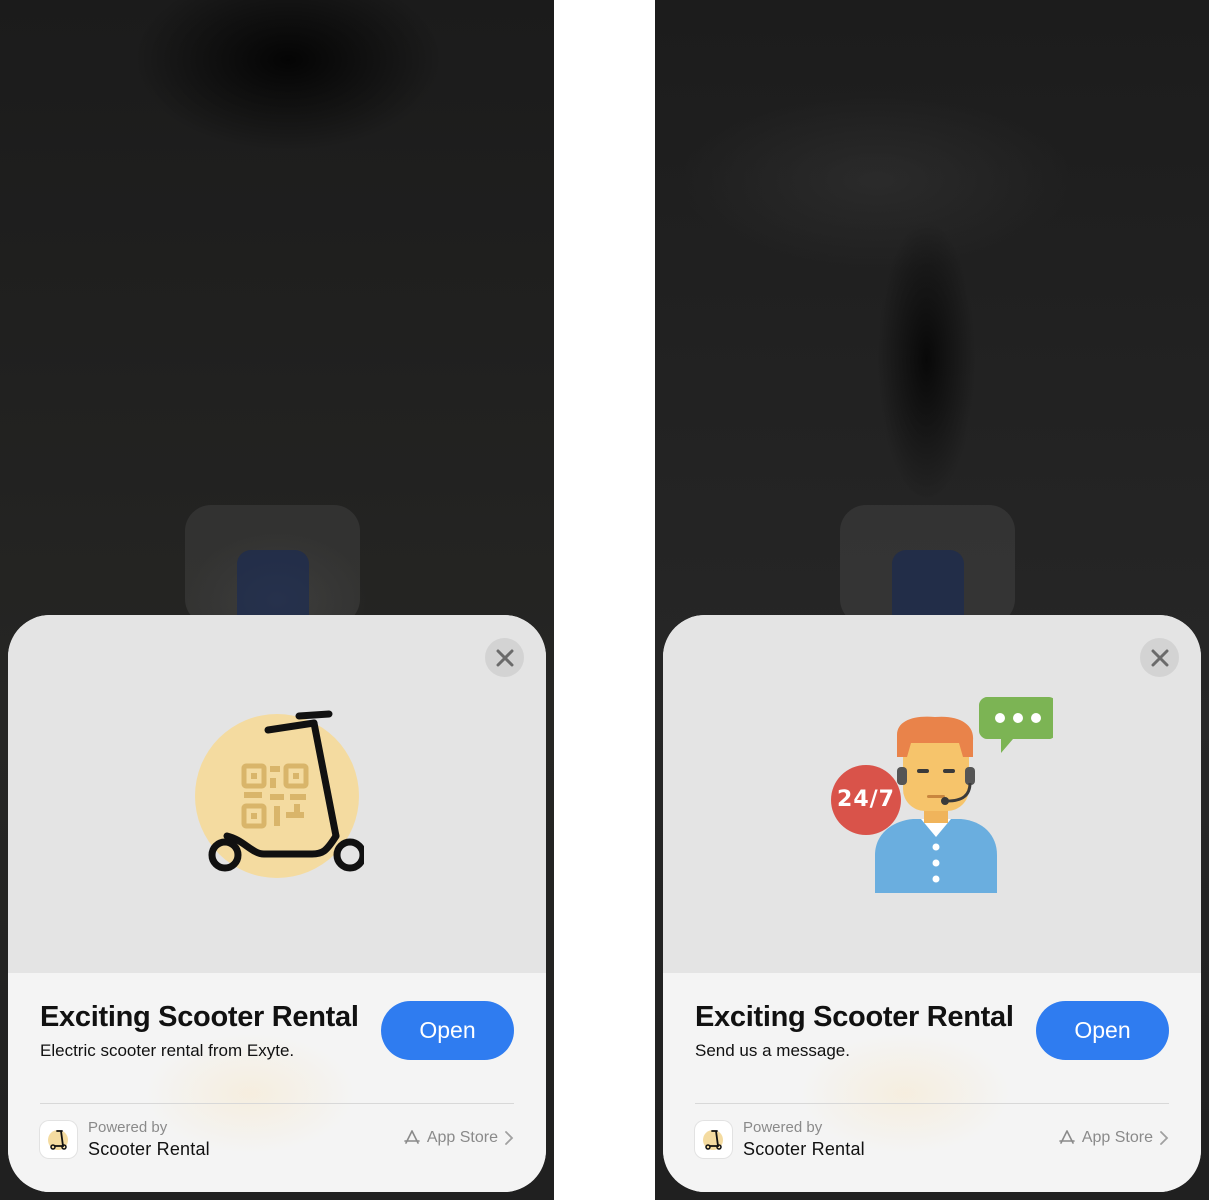 The image size is (1209, 1200). What do you see at coordinates (932, 794) in the screenshot?
I see `hero-area: 24/7` at bounding box center [932, 794].